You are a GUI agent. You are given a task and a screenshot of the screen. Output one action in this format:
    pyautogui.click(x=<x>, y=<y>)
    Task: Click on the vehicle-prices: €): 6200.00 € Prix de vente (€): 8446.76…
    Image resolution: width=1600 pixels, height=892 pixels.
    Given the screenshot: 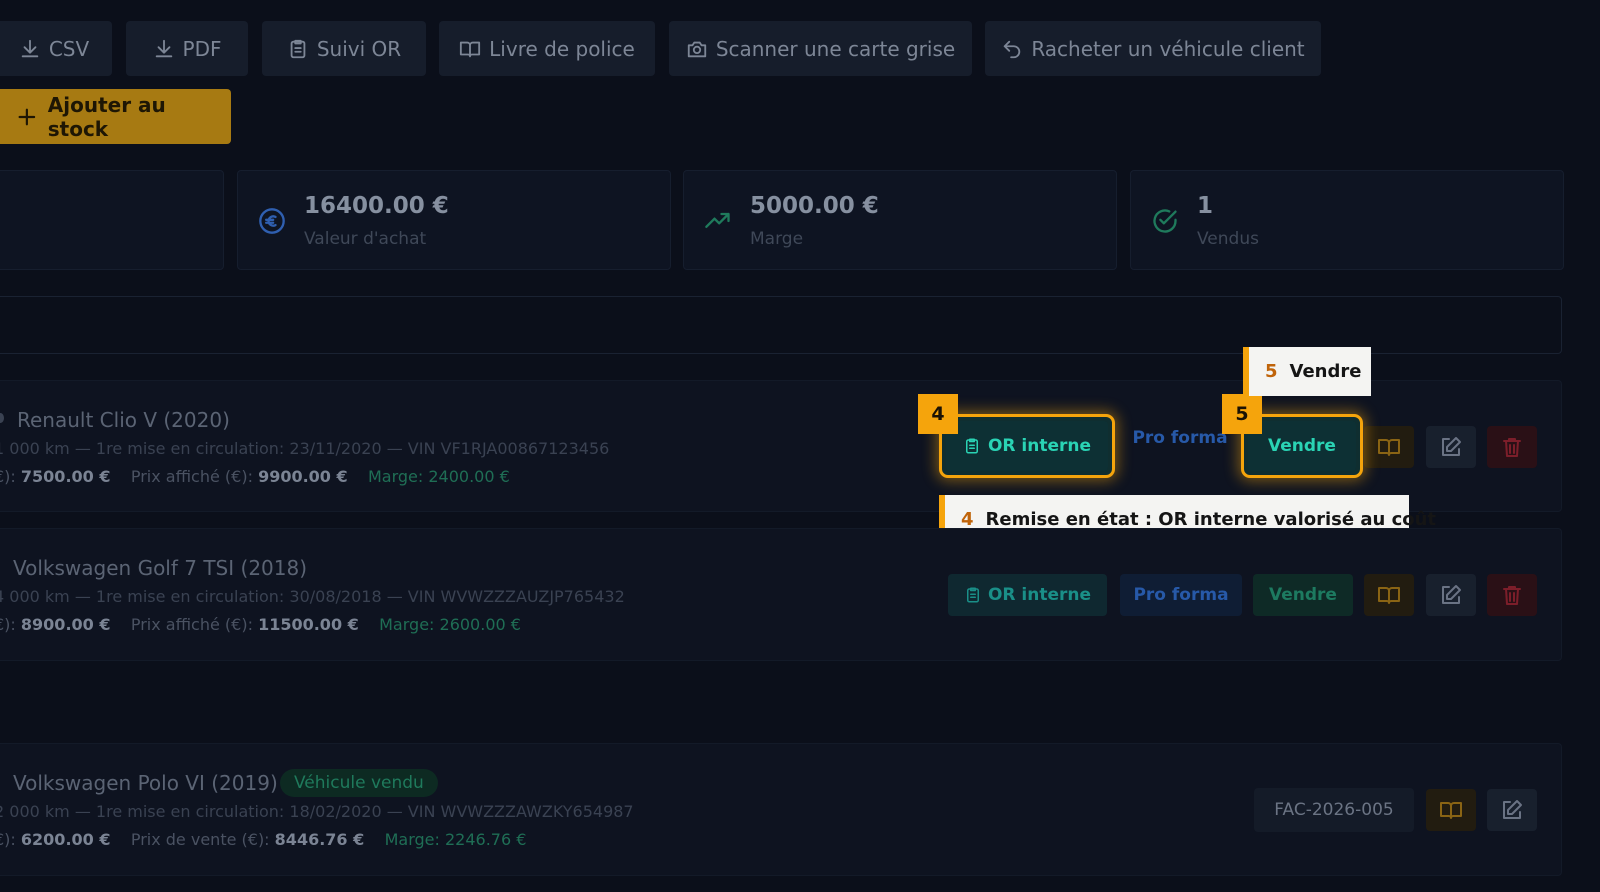 What is the action you would take?
    pyautogui.click(x=263, y=839)
    